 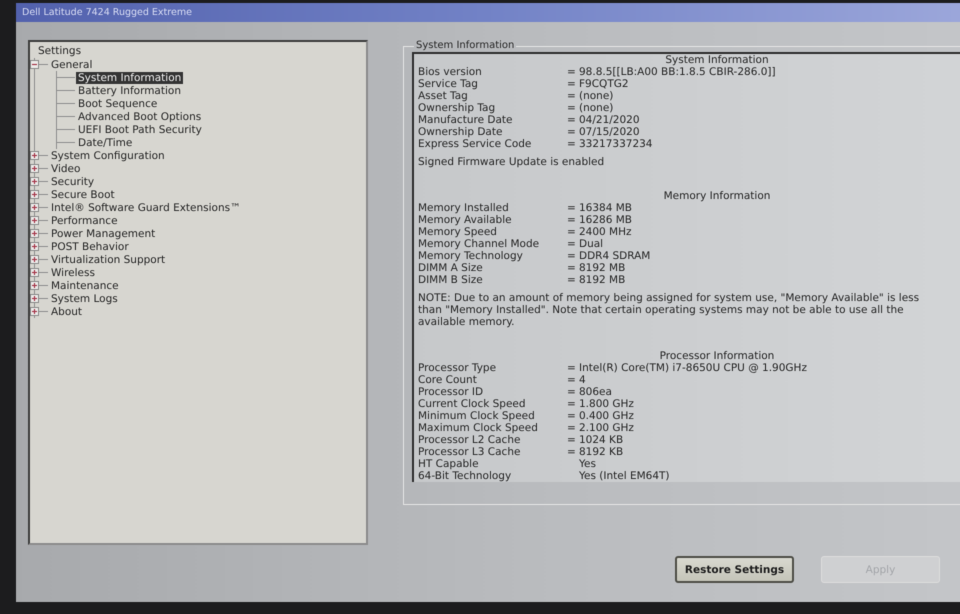 I want to click on info-value: Intel(R) Core(TM) i7-8650U CPU @ 1.90GHz, so click(x=693, y=368).